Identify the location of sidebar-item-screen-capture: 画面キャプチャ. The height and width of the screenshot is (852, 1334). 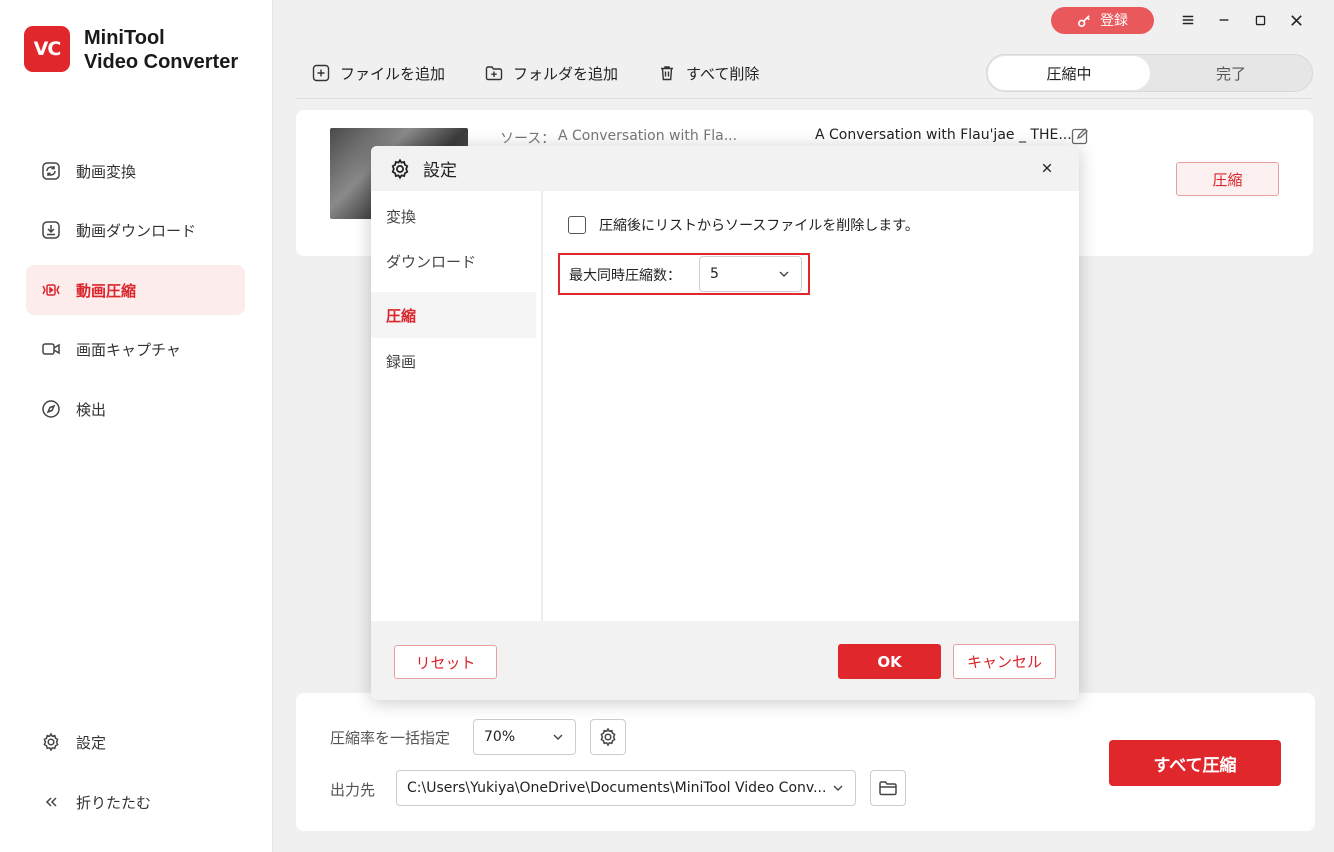
(135, 349).